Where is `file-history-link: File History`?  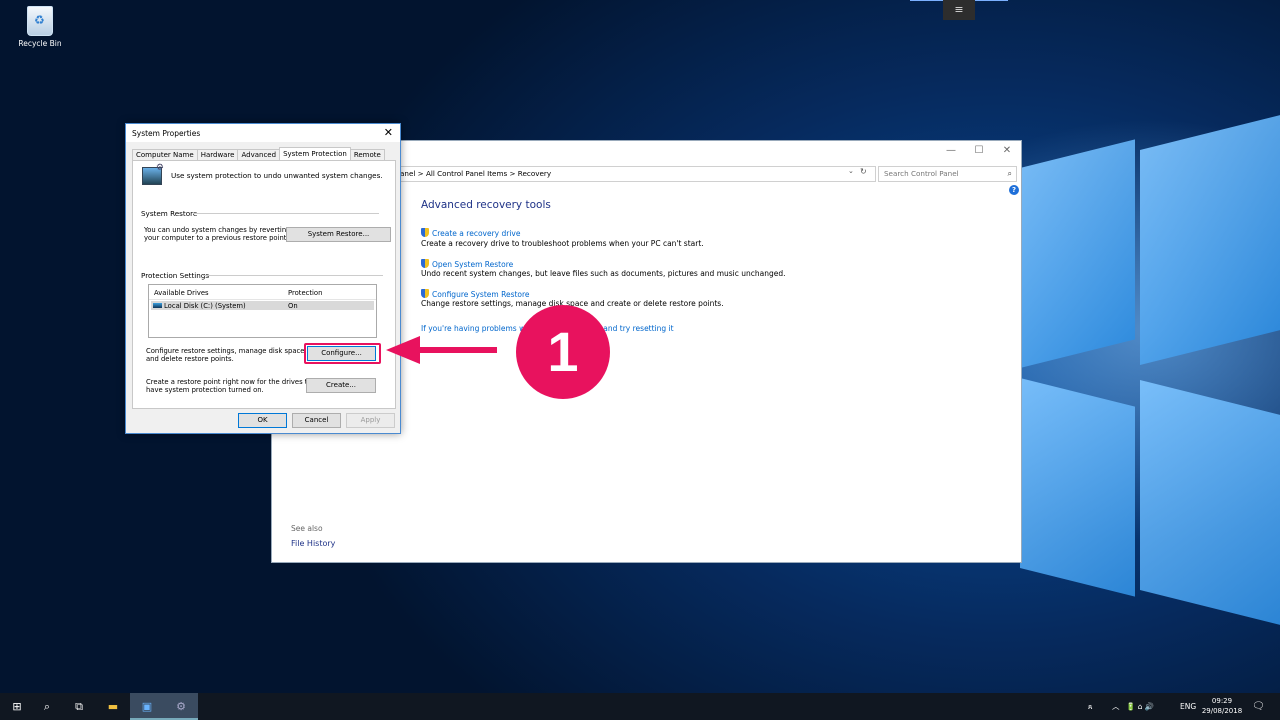
file-history-link: File History is located at coordinates (313, 543).